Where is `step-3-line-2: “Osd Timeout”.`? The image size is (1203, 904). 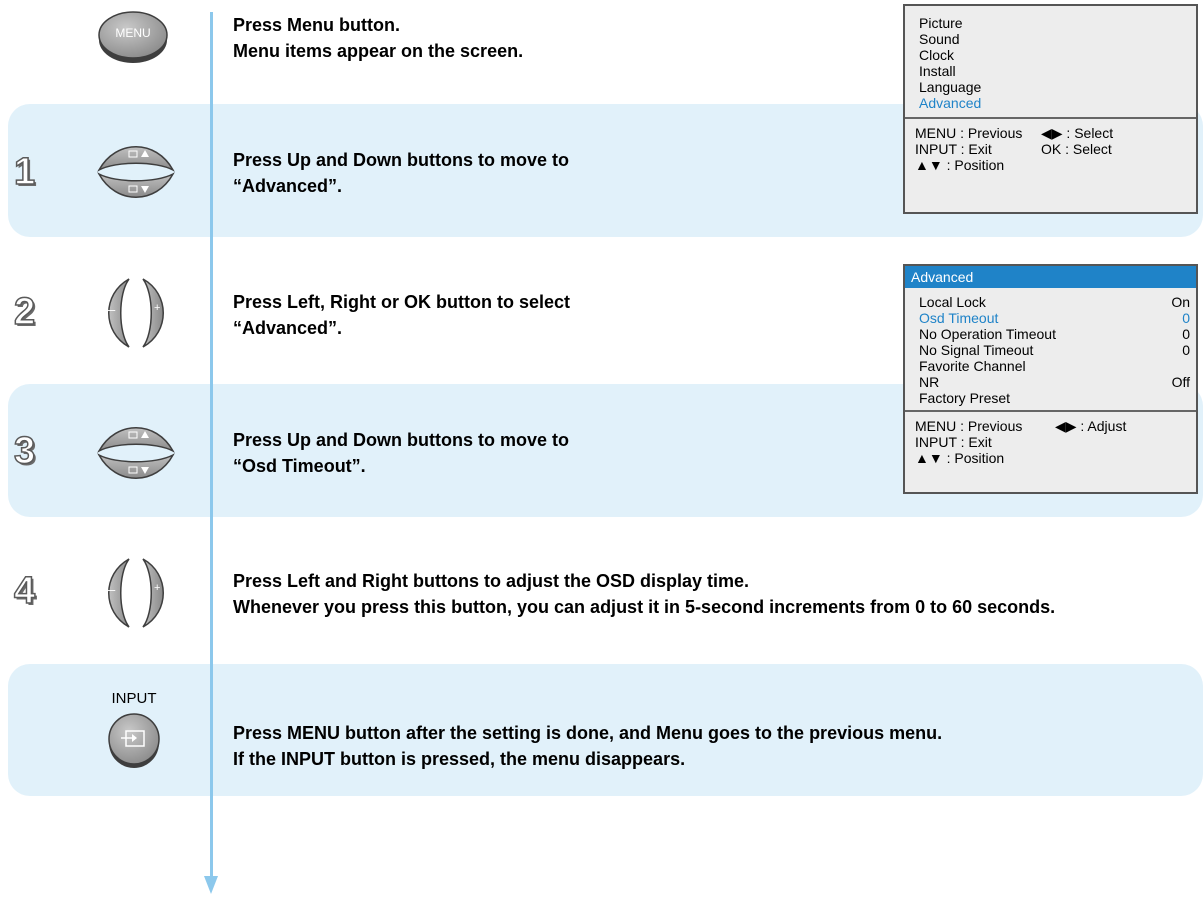 step-3-line-2: “Osd Timeout”. is located at coordinates (299, 466).